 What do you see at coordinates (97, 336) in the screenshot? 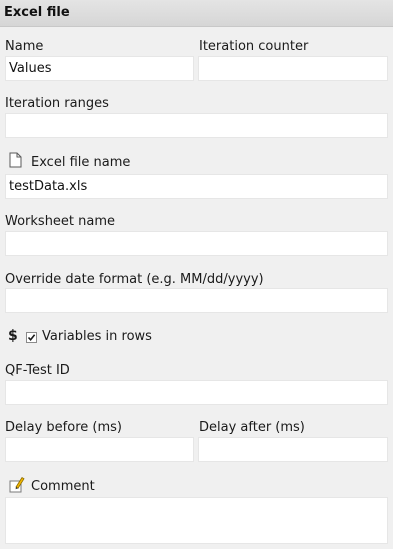
I see `variables-in-rows-label: Variables in rows` at bounding box center [97, 336].